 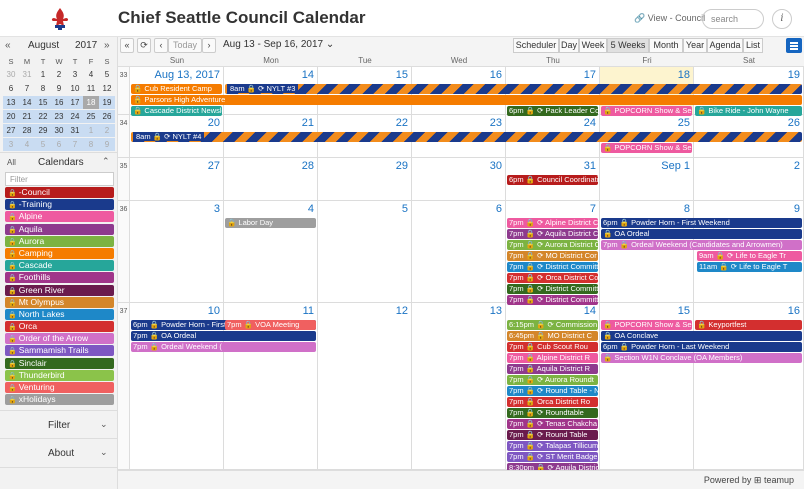 What do you see at coordinates (701, 347) in the screenshot?
I see `calendar-event: 6pm 🔒 Powder Horn - Last Weekend` at bounding box center [701, 347].